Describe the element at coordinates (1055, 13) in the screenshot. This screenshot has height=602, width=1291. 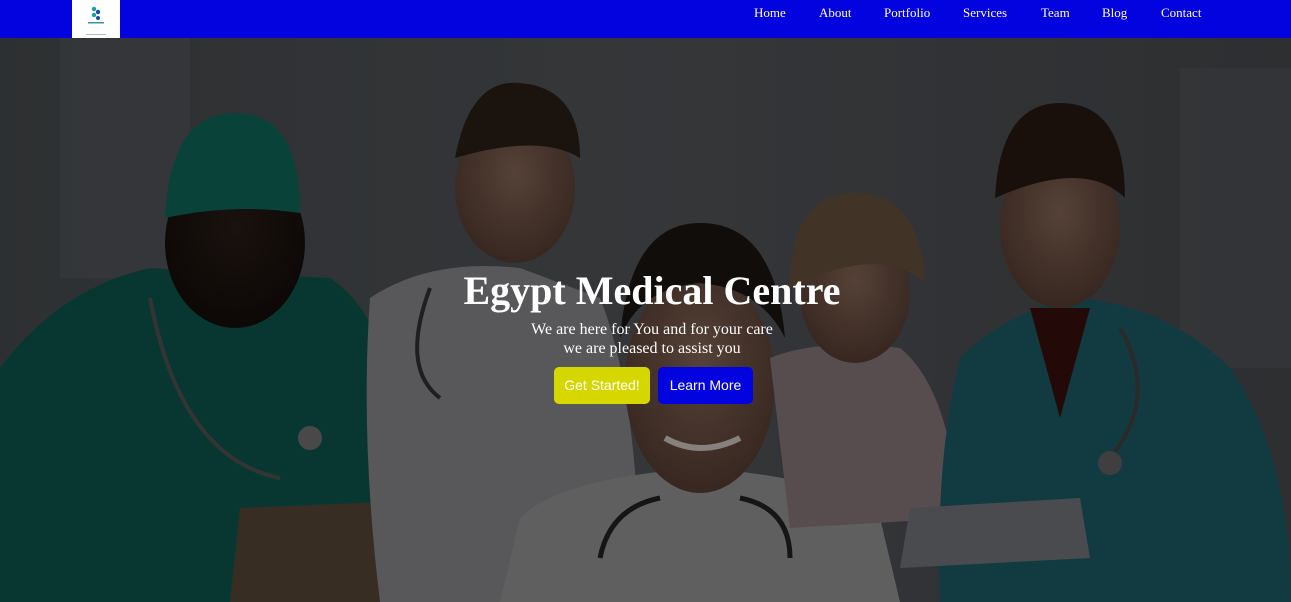
I see `nav-link-team: Team` at that location.